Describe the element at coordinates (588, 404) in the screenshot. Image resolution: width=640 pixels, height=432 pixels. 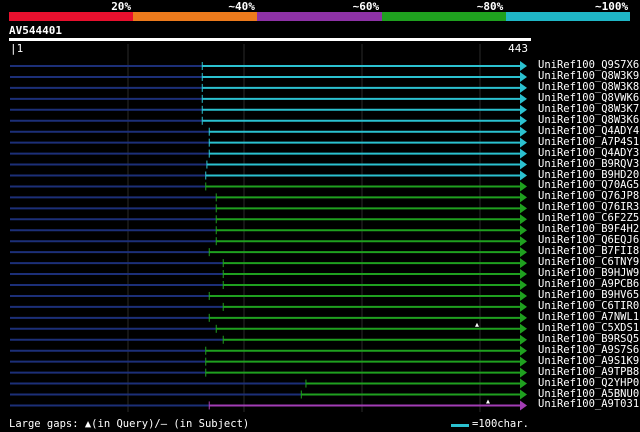
I see `hit-label: UniRef100_A9T031` at that location.